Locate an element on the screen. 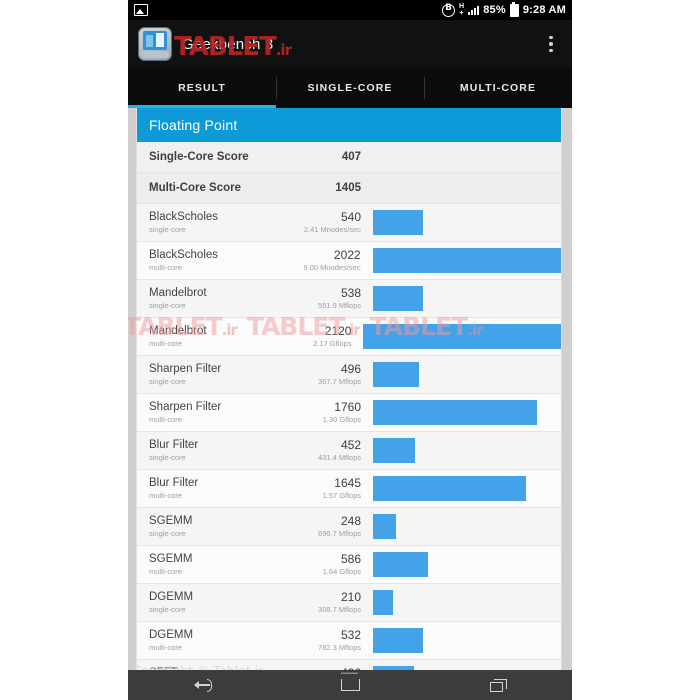 This screenshot has height=700, width=700. score-row-single-core: Single-Core Score 407 is located at coordinates (349, 157).